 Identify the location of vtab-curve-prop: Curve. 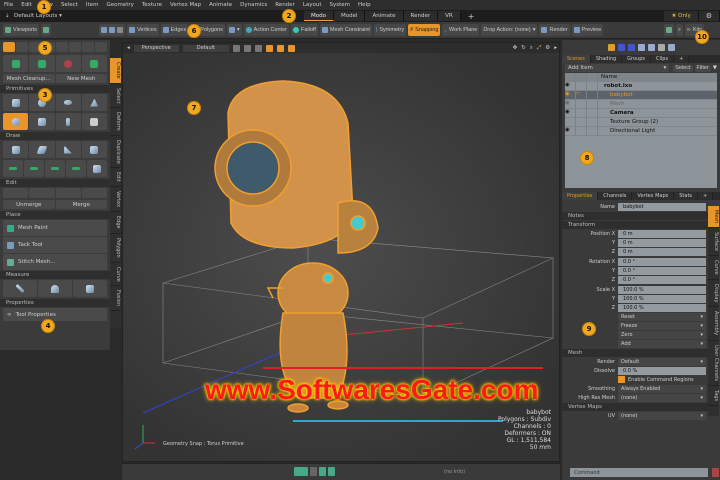
(713, 268).